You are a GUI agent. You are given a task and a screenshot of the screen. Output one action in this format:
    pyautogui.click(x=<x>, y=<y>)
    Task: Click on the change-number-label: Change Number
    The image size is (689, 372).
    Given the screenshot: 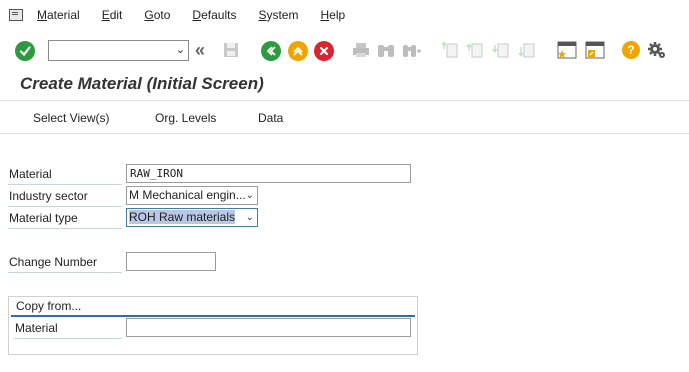 What is the action you would take?
    pyautogui.click(x=65, y=262)
    